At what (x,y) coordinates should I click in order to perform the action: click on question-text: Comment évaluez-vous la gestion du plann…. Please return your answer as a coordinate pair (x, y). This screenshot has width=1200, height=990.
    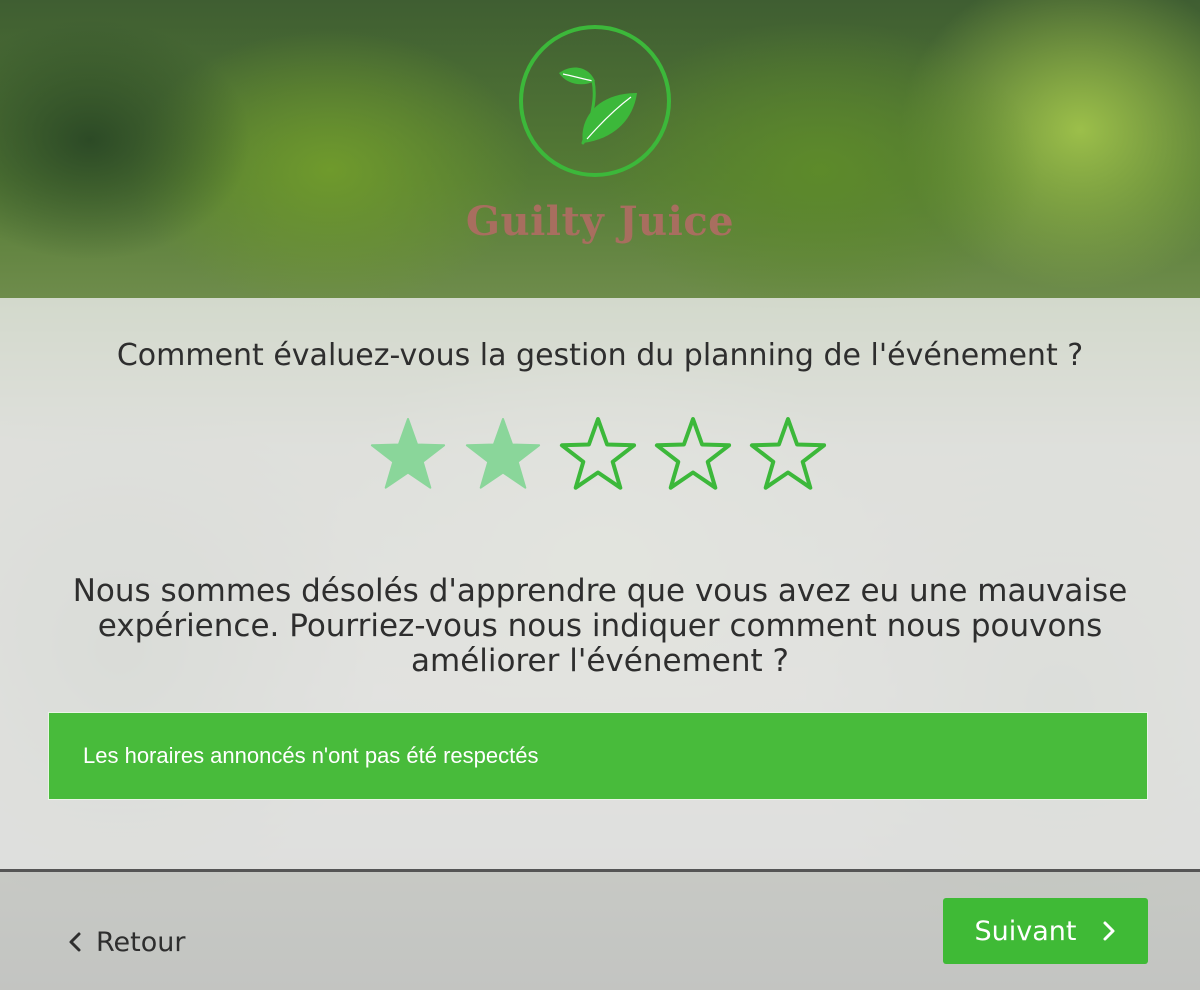
    Looking at the image, I should click on (600, 355).